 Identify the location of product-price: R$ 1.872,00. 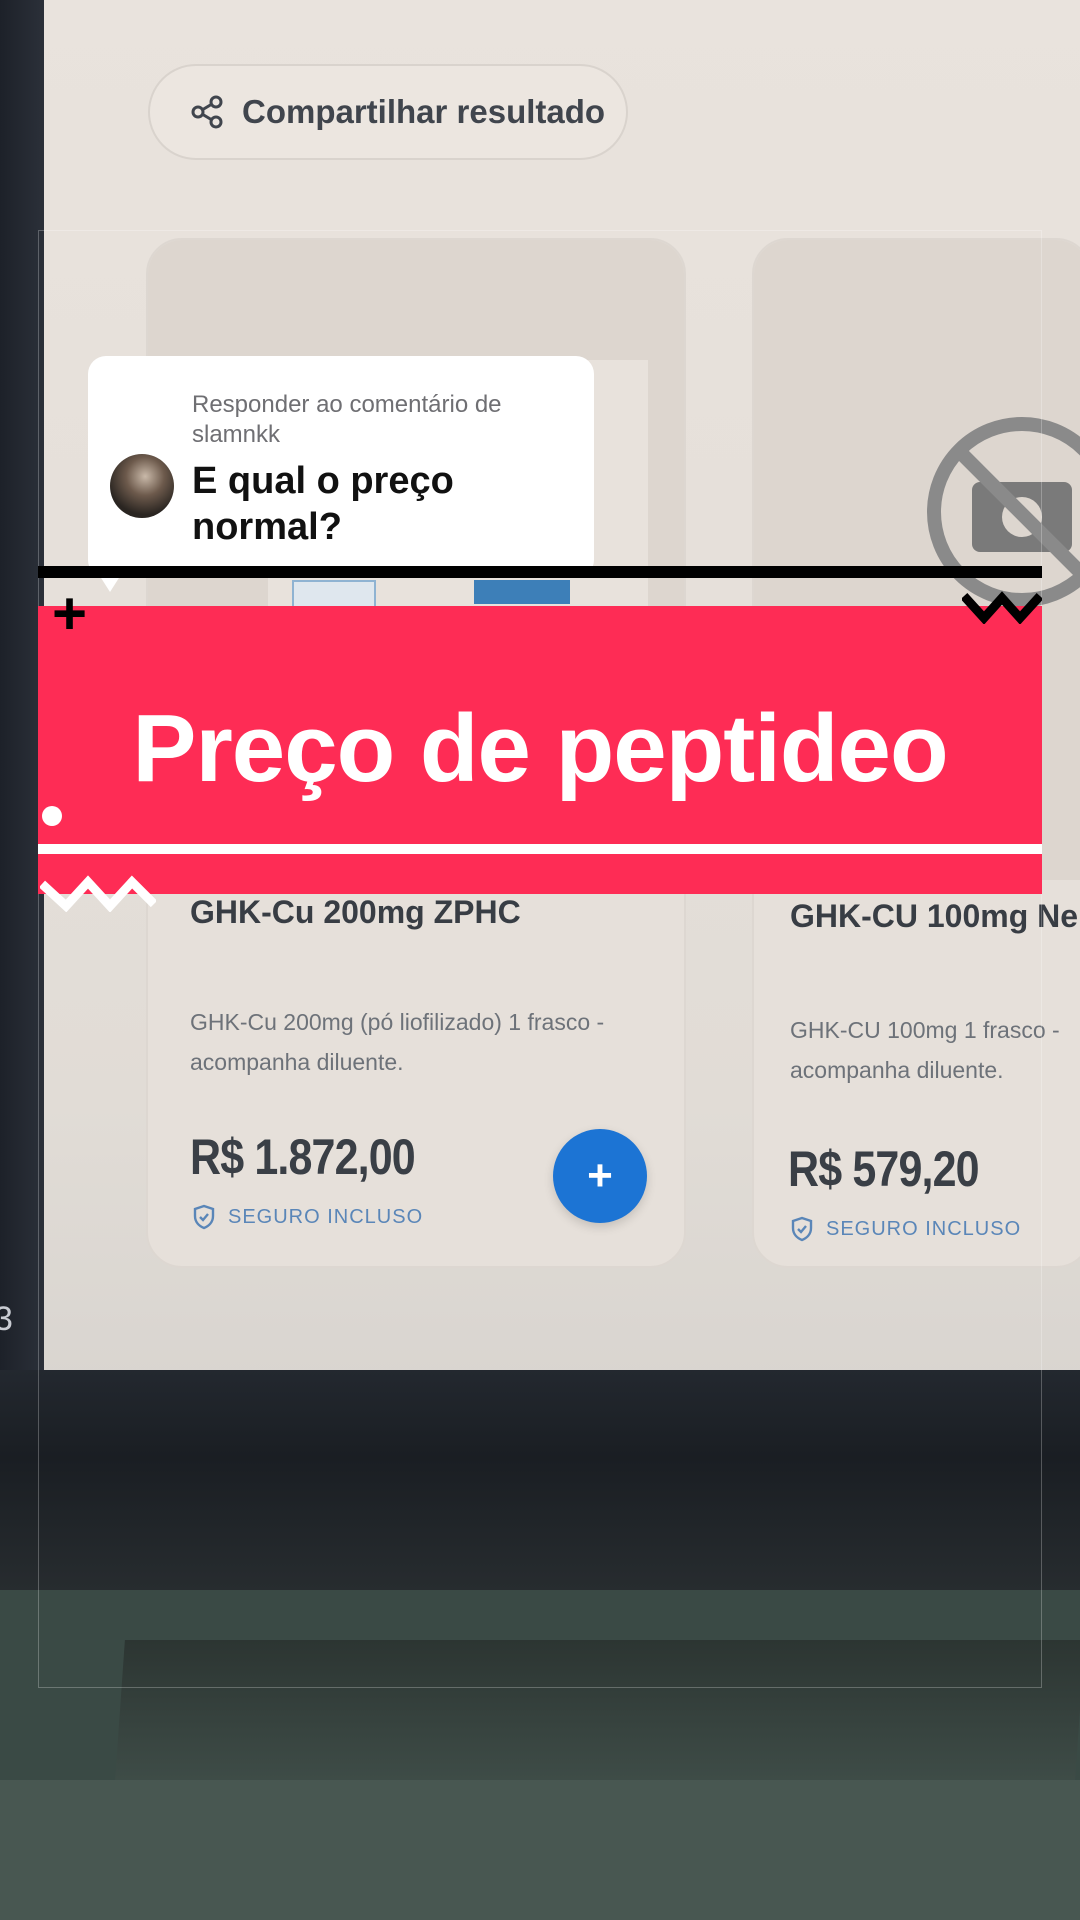
(303, 1157).